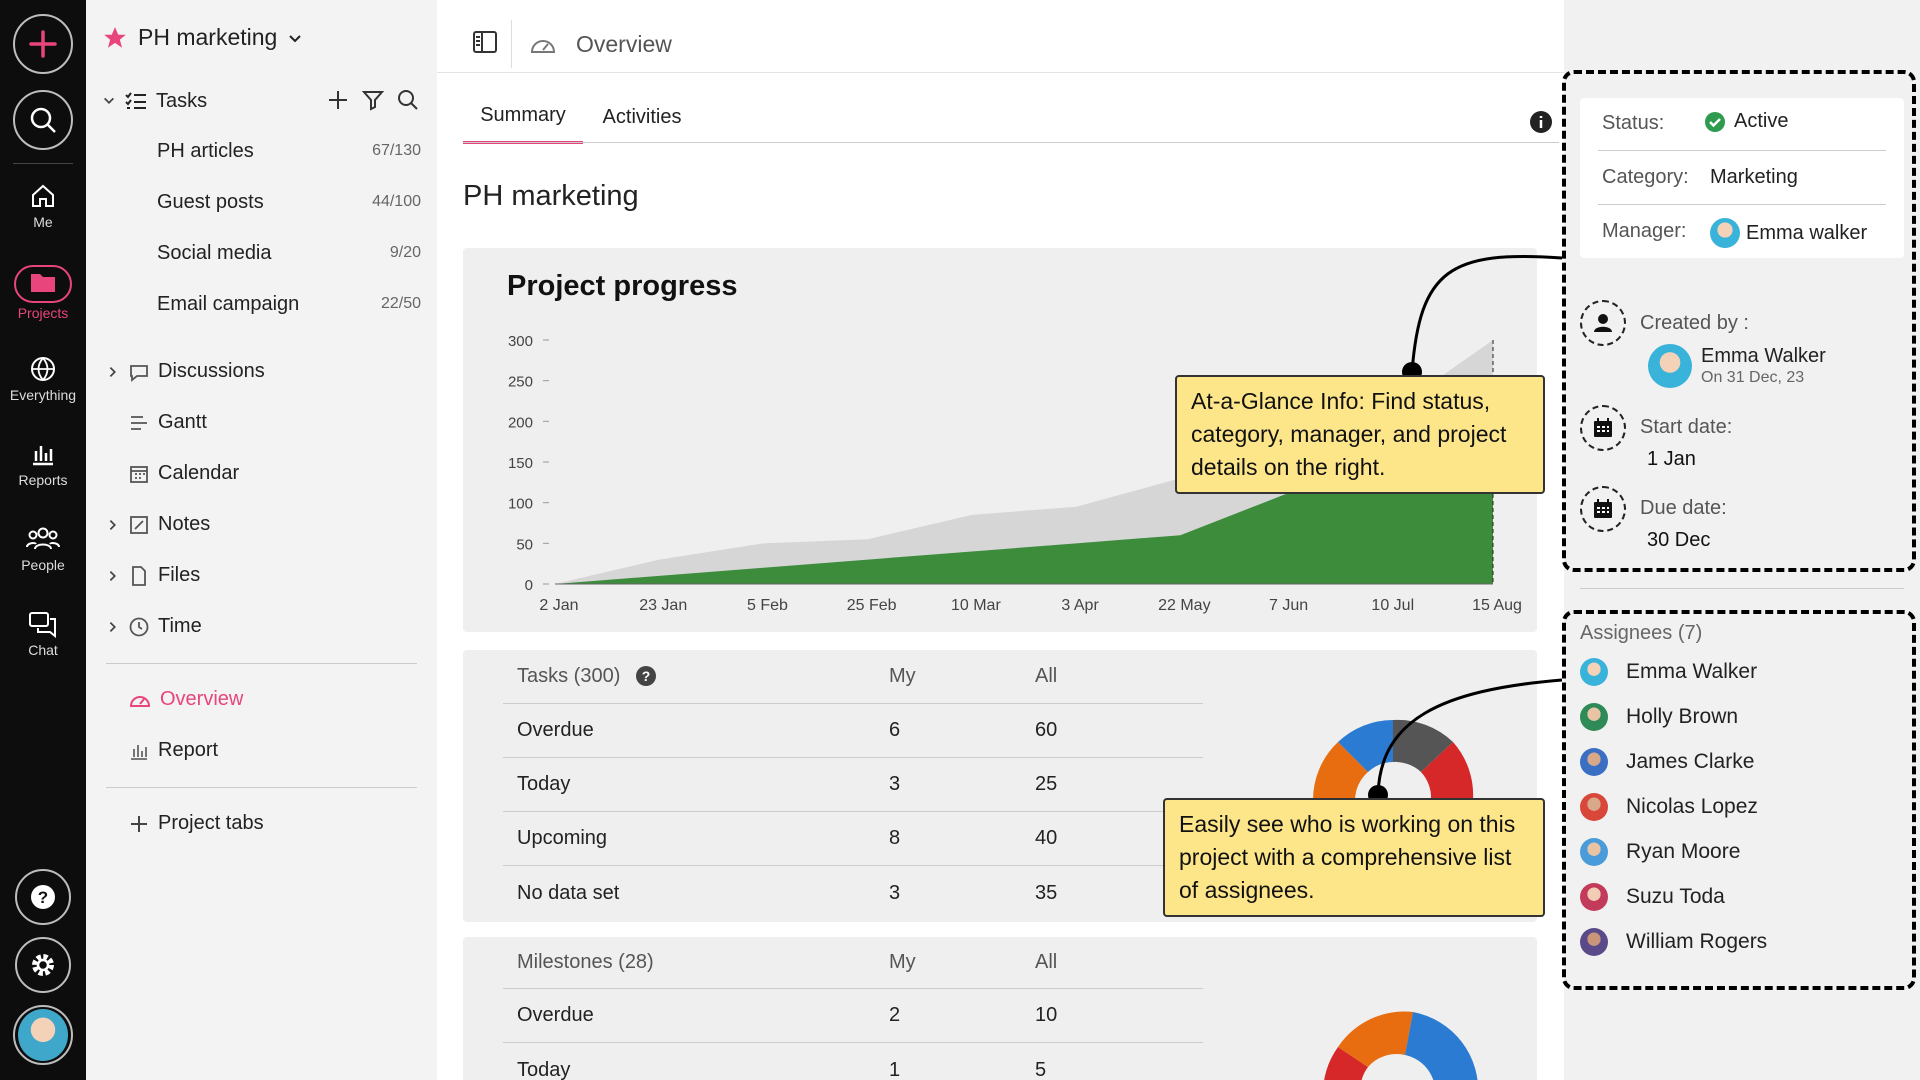 This screenshot has height=1080, width=1920. What do you see at coordinates (1184, 605) in the screenshot?
I see `x-tick-label: 22 May` at bounding box center [1184, 605].